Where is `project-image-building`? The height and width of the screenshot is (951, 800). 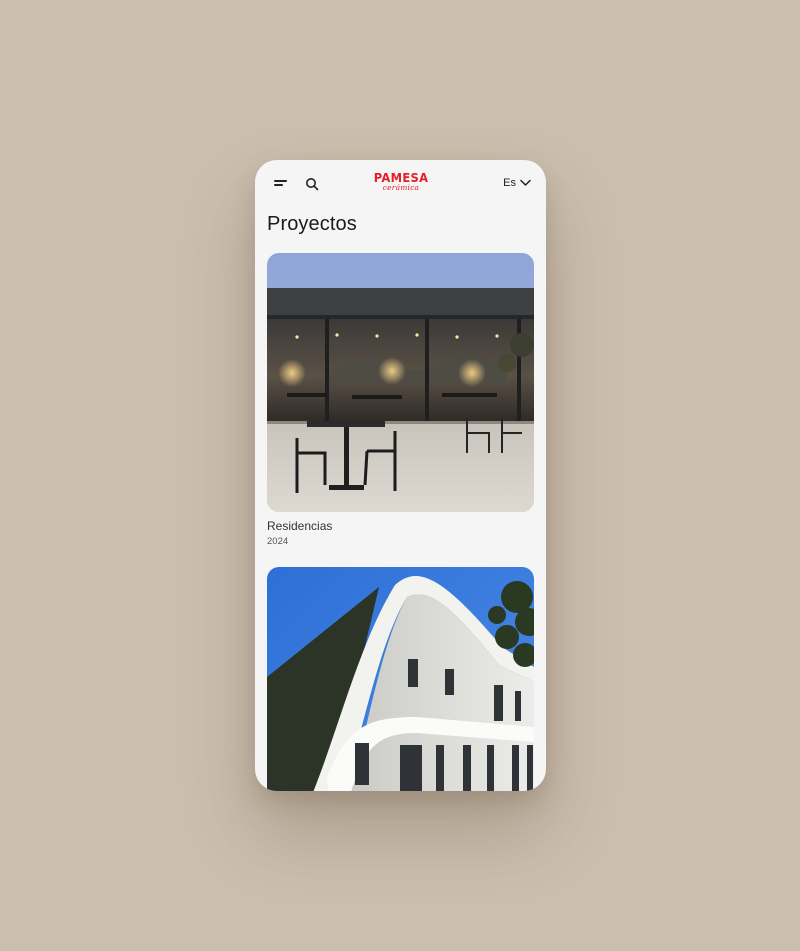 project-image-building is located at coordinates (400, 679).